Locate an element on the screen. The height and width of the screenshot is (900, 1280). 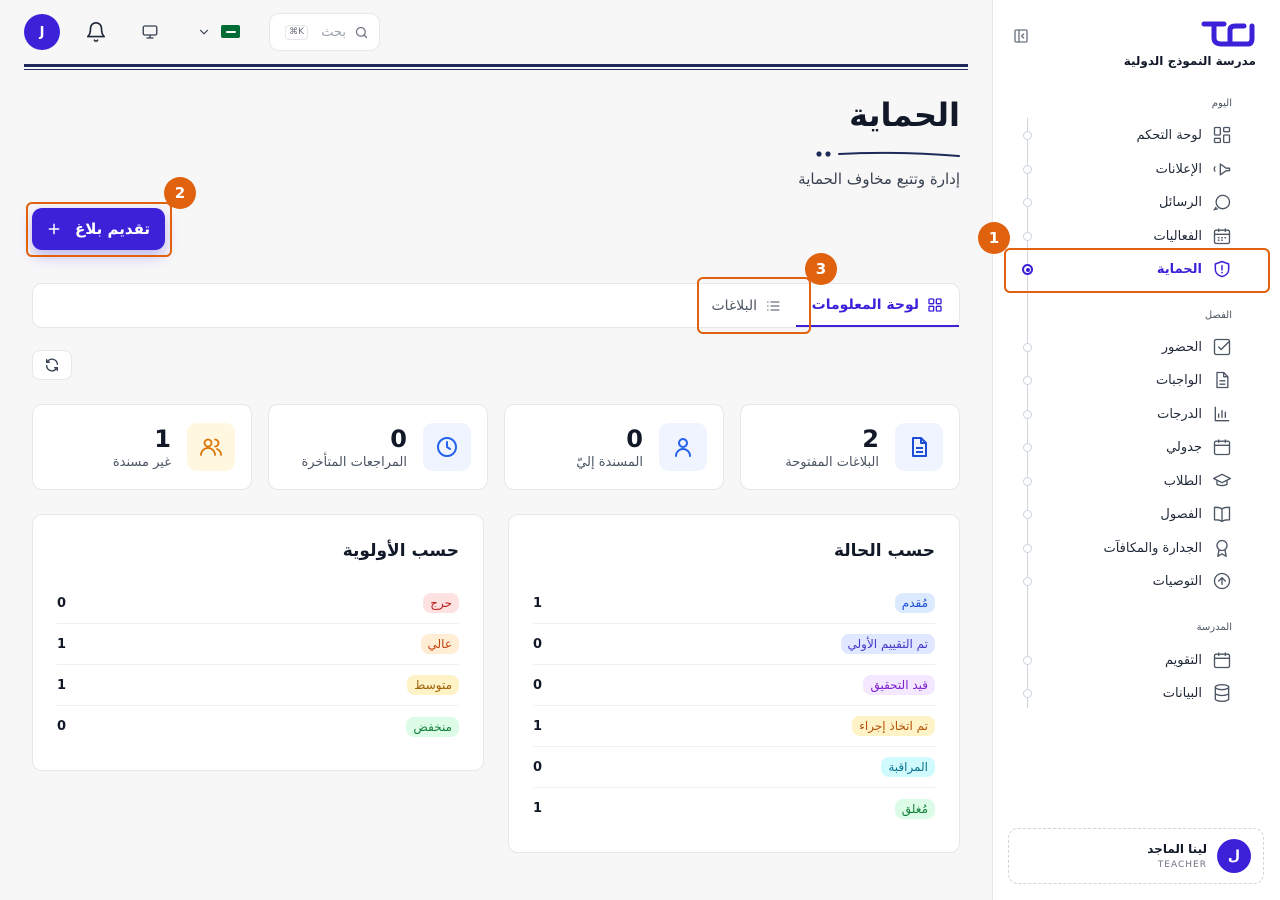
submit-report-label: تقديم بلاغ is located at coordinates (112, 229).